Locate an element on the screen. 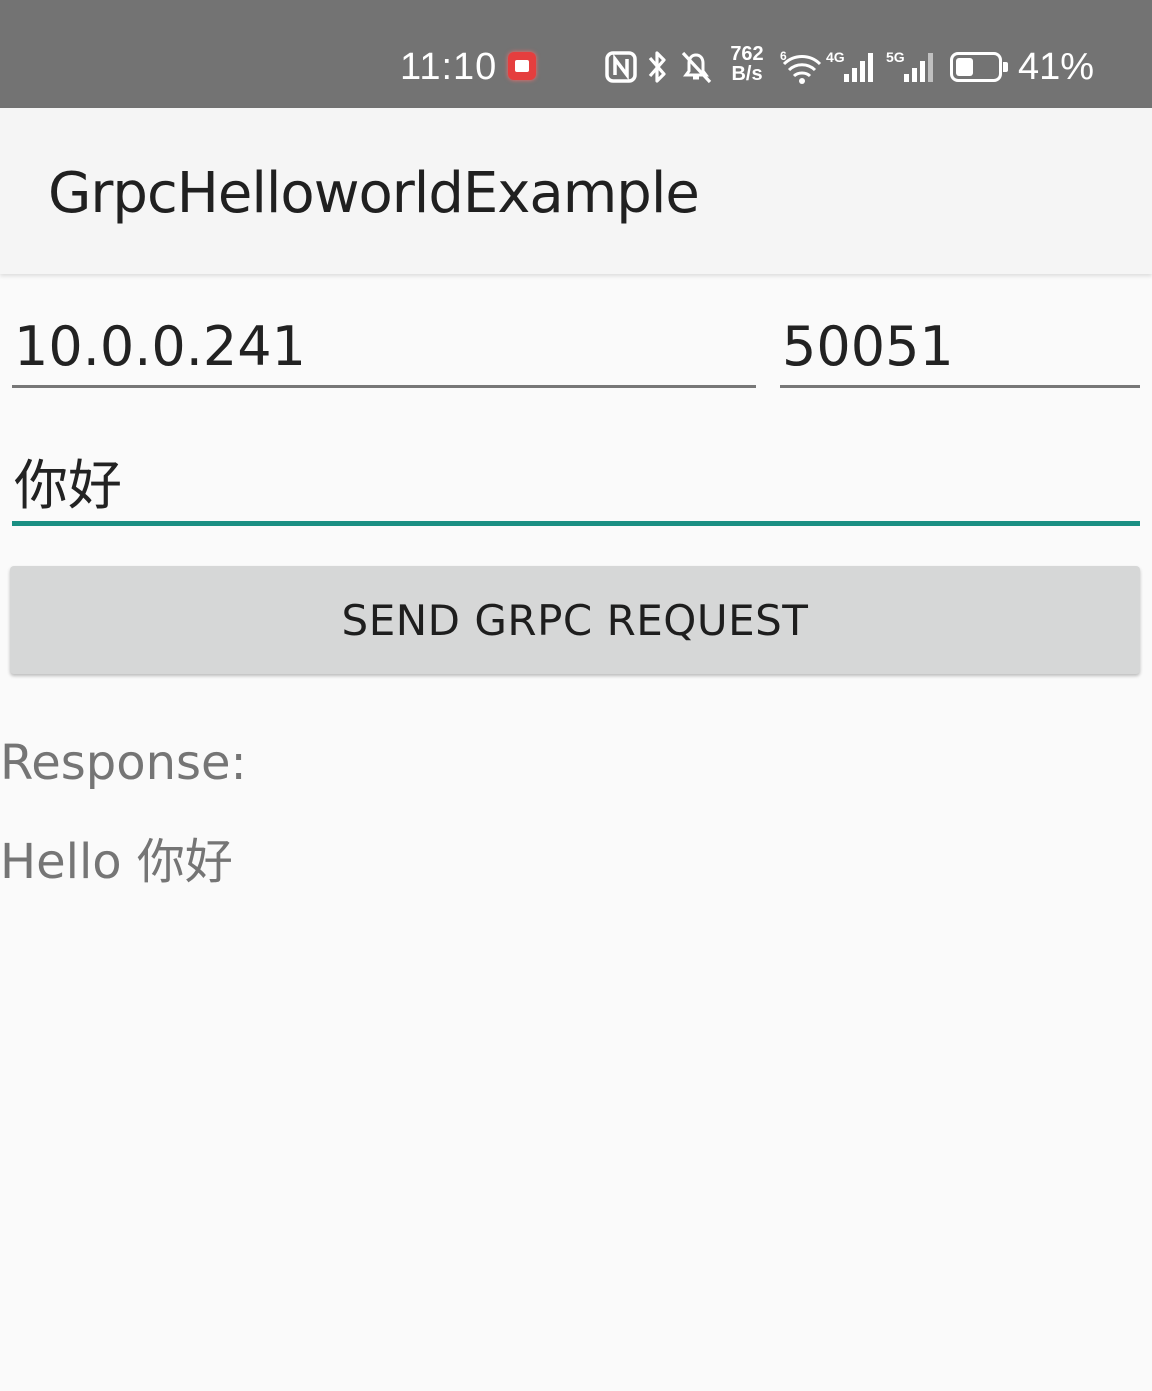  port-input is located at coordinates (960, 348).